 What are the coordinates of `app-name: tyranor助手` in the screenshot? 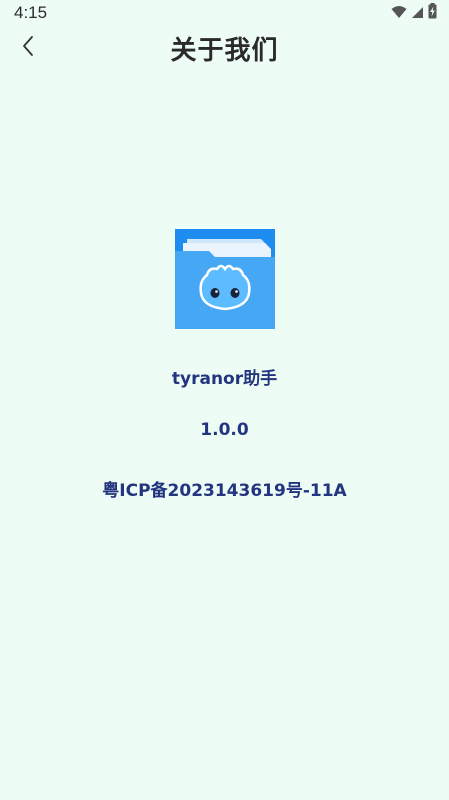 It's located at (224, 379).